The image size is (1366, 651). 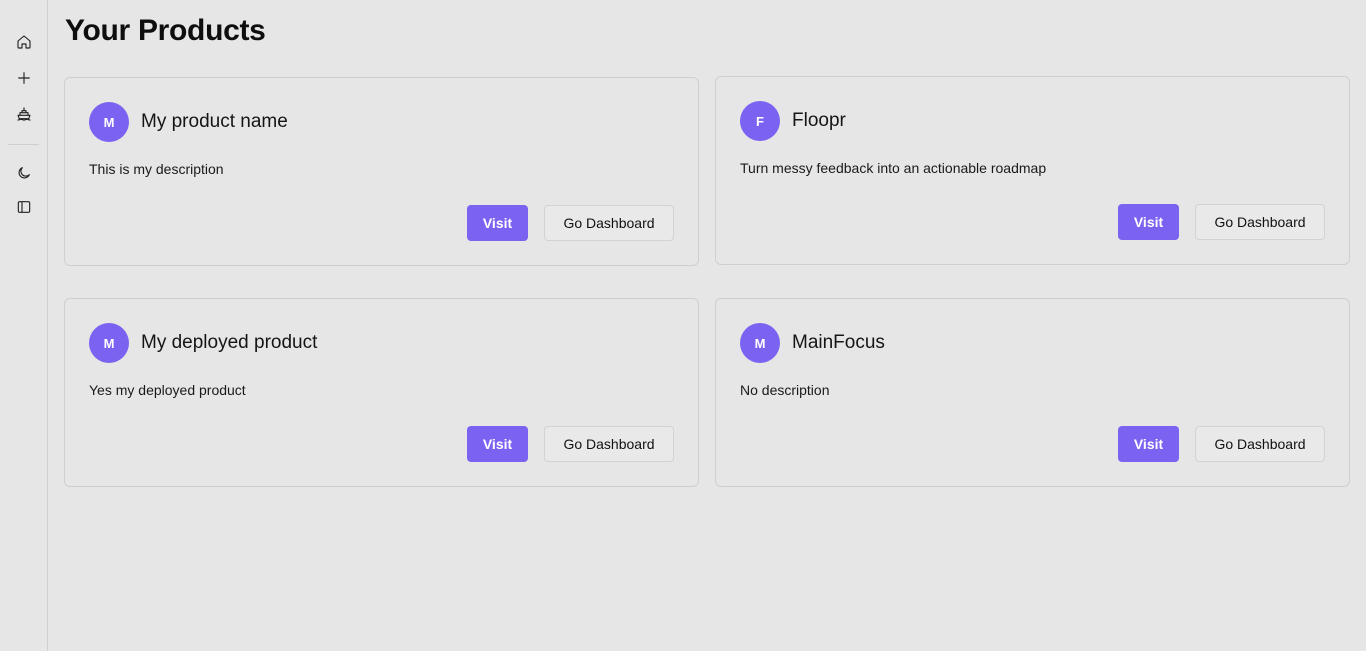 I want to click on product-name: Floopr, so click(x=819, y=120).